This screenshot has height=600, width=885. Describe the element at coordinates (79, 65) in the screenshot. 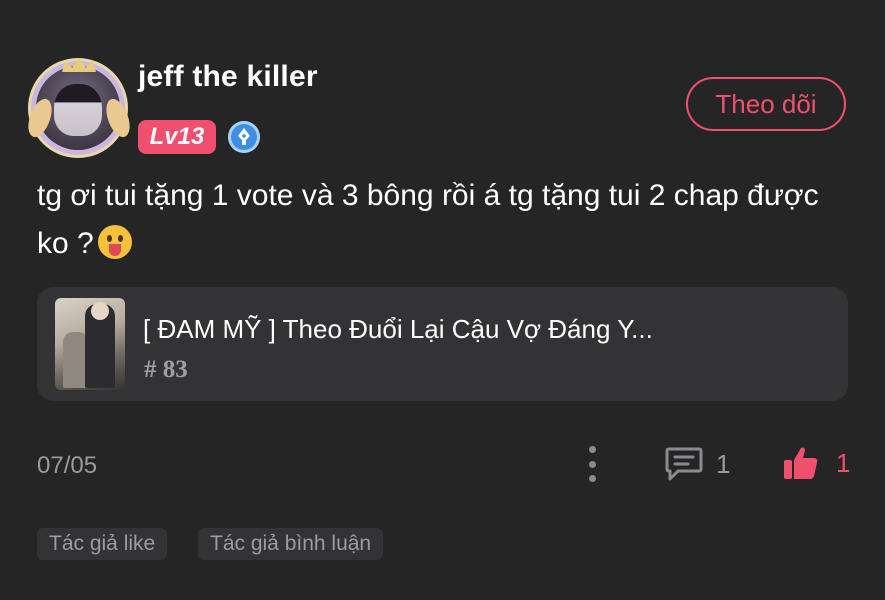

I see `crown-icon` at that location.